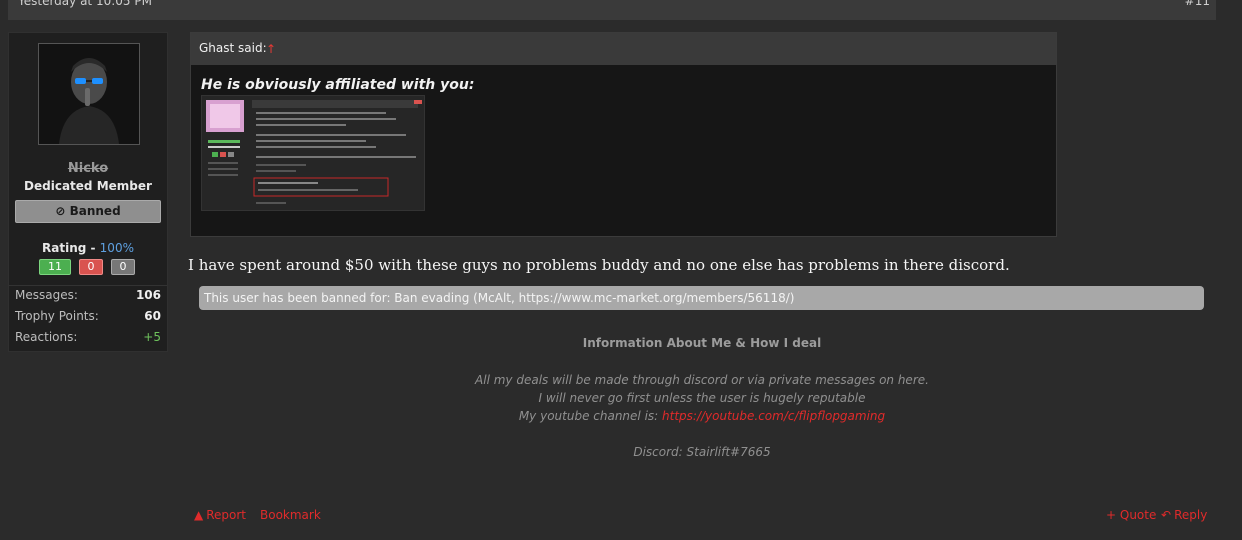 The height and width of the screenshot is (540, 1242). I want to click on banned-badge: ⊘ Banned, so click(88, 211).